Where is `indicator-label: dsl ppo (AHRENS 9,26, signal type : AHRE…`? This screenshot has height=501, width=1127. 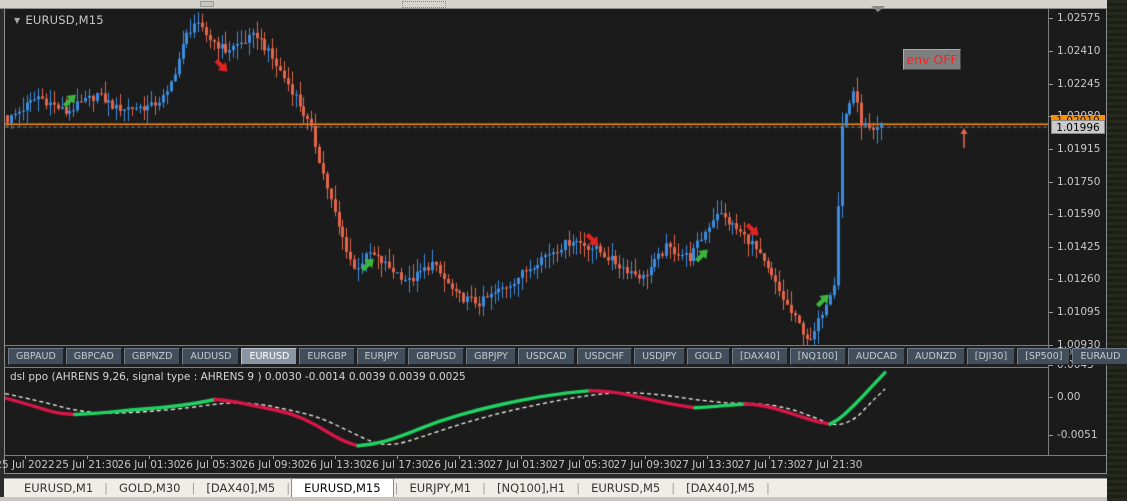
indicator-label: dsl ppo (AHRENS 9,26, signal type : AHRE… is located at coordinates (238, 377).